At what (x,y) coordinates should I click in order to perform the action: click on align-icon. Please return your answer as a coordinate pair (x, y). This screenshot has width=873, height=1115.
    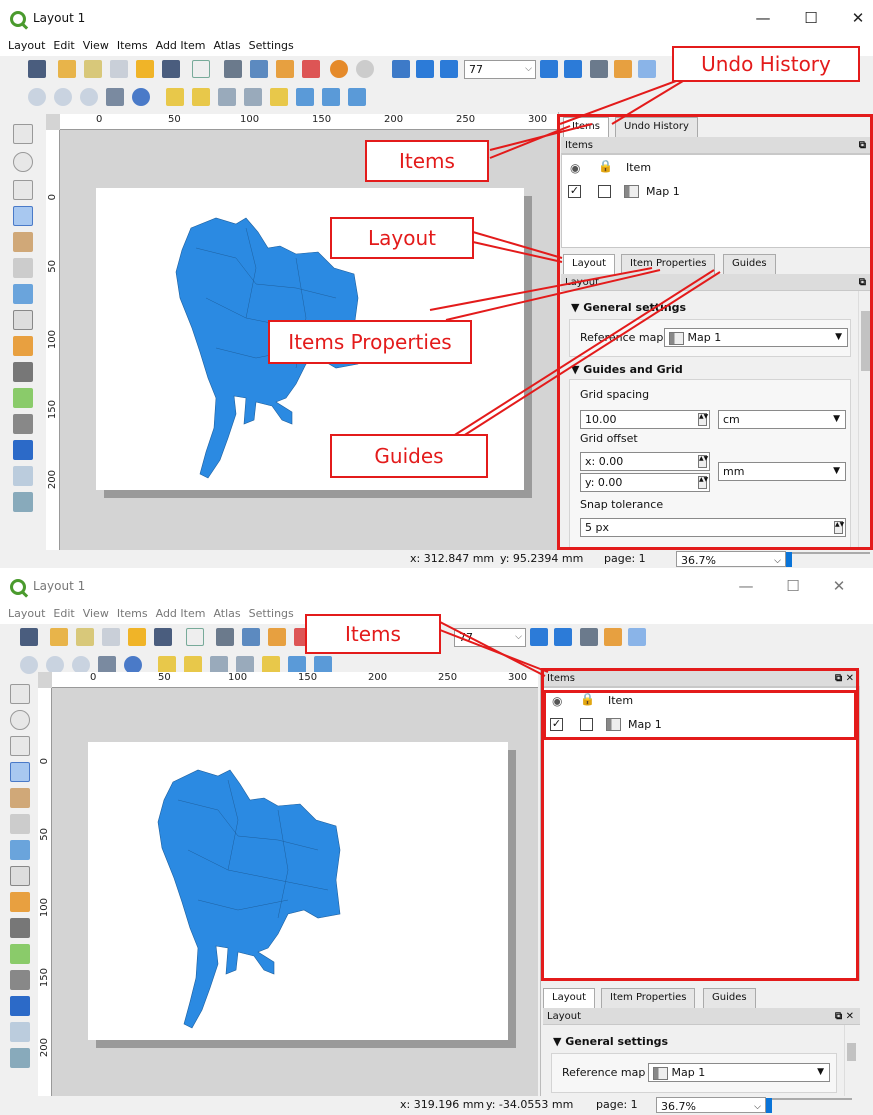
    Looking at the image, I should click on (227, 97).